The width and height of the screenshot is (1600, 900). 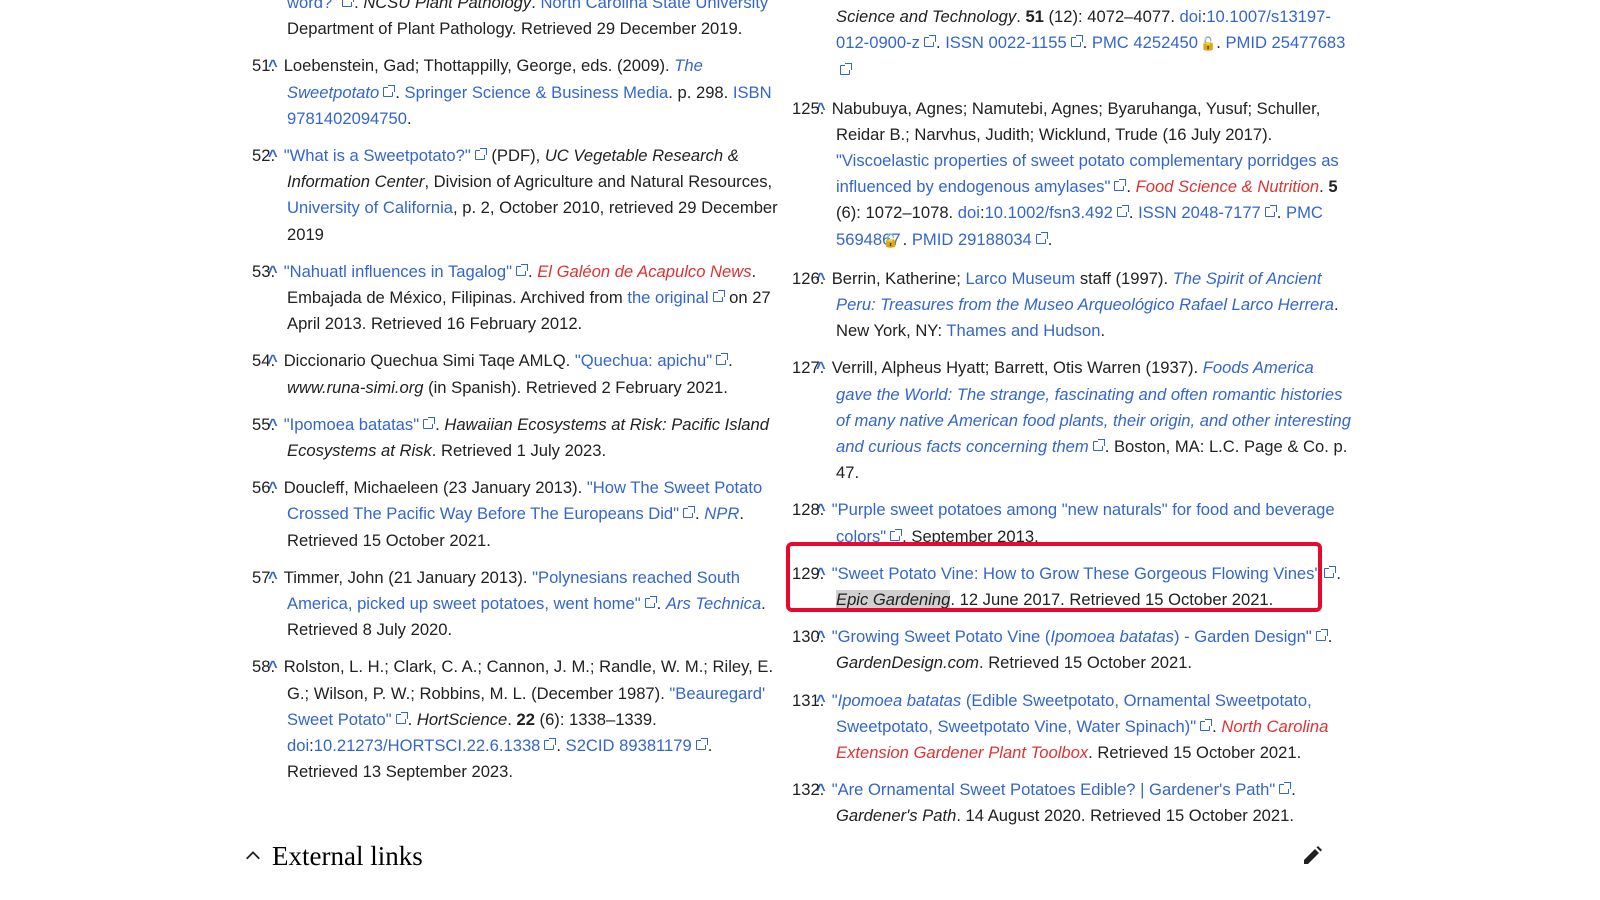 What do you see at coordinates (721, 513) in the screenshot?
I see `reference-link: NPR` at bounding box center [721, 513].